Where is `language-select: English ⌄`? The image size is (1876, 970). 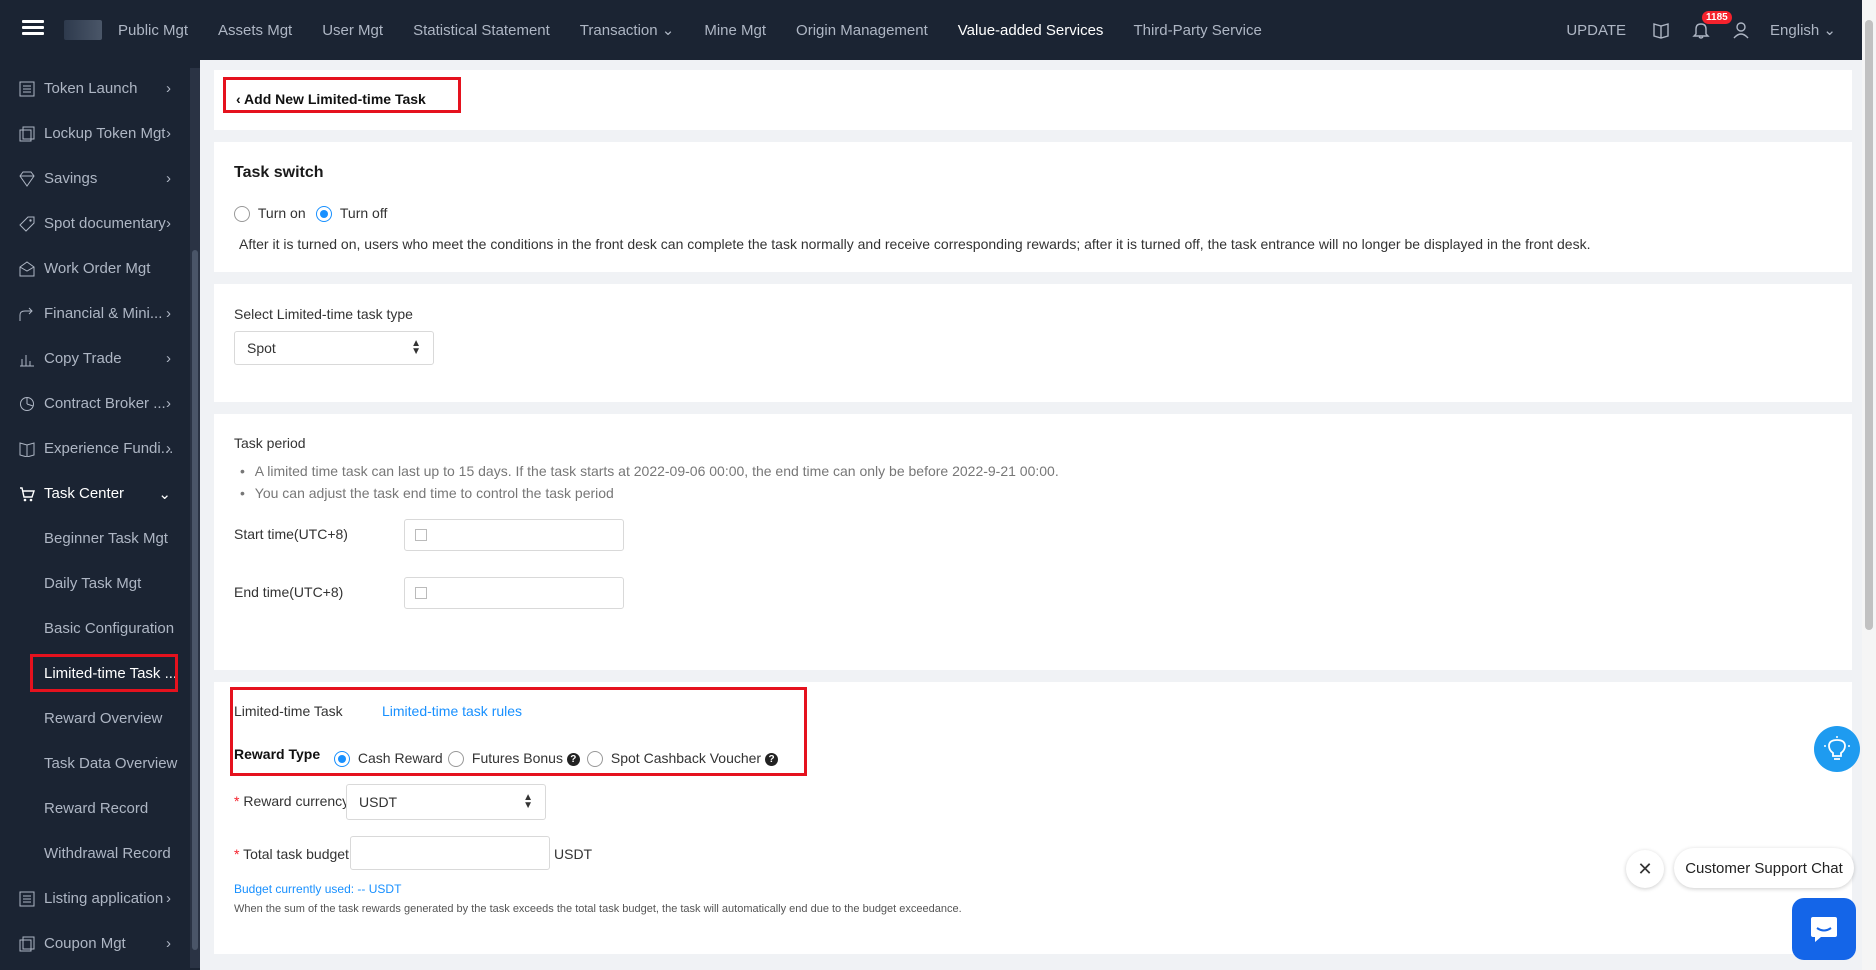 language-select: English ⌄ is located at coordinates (1803, 30).